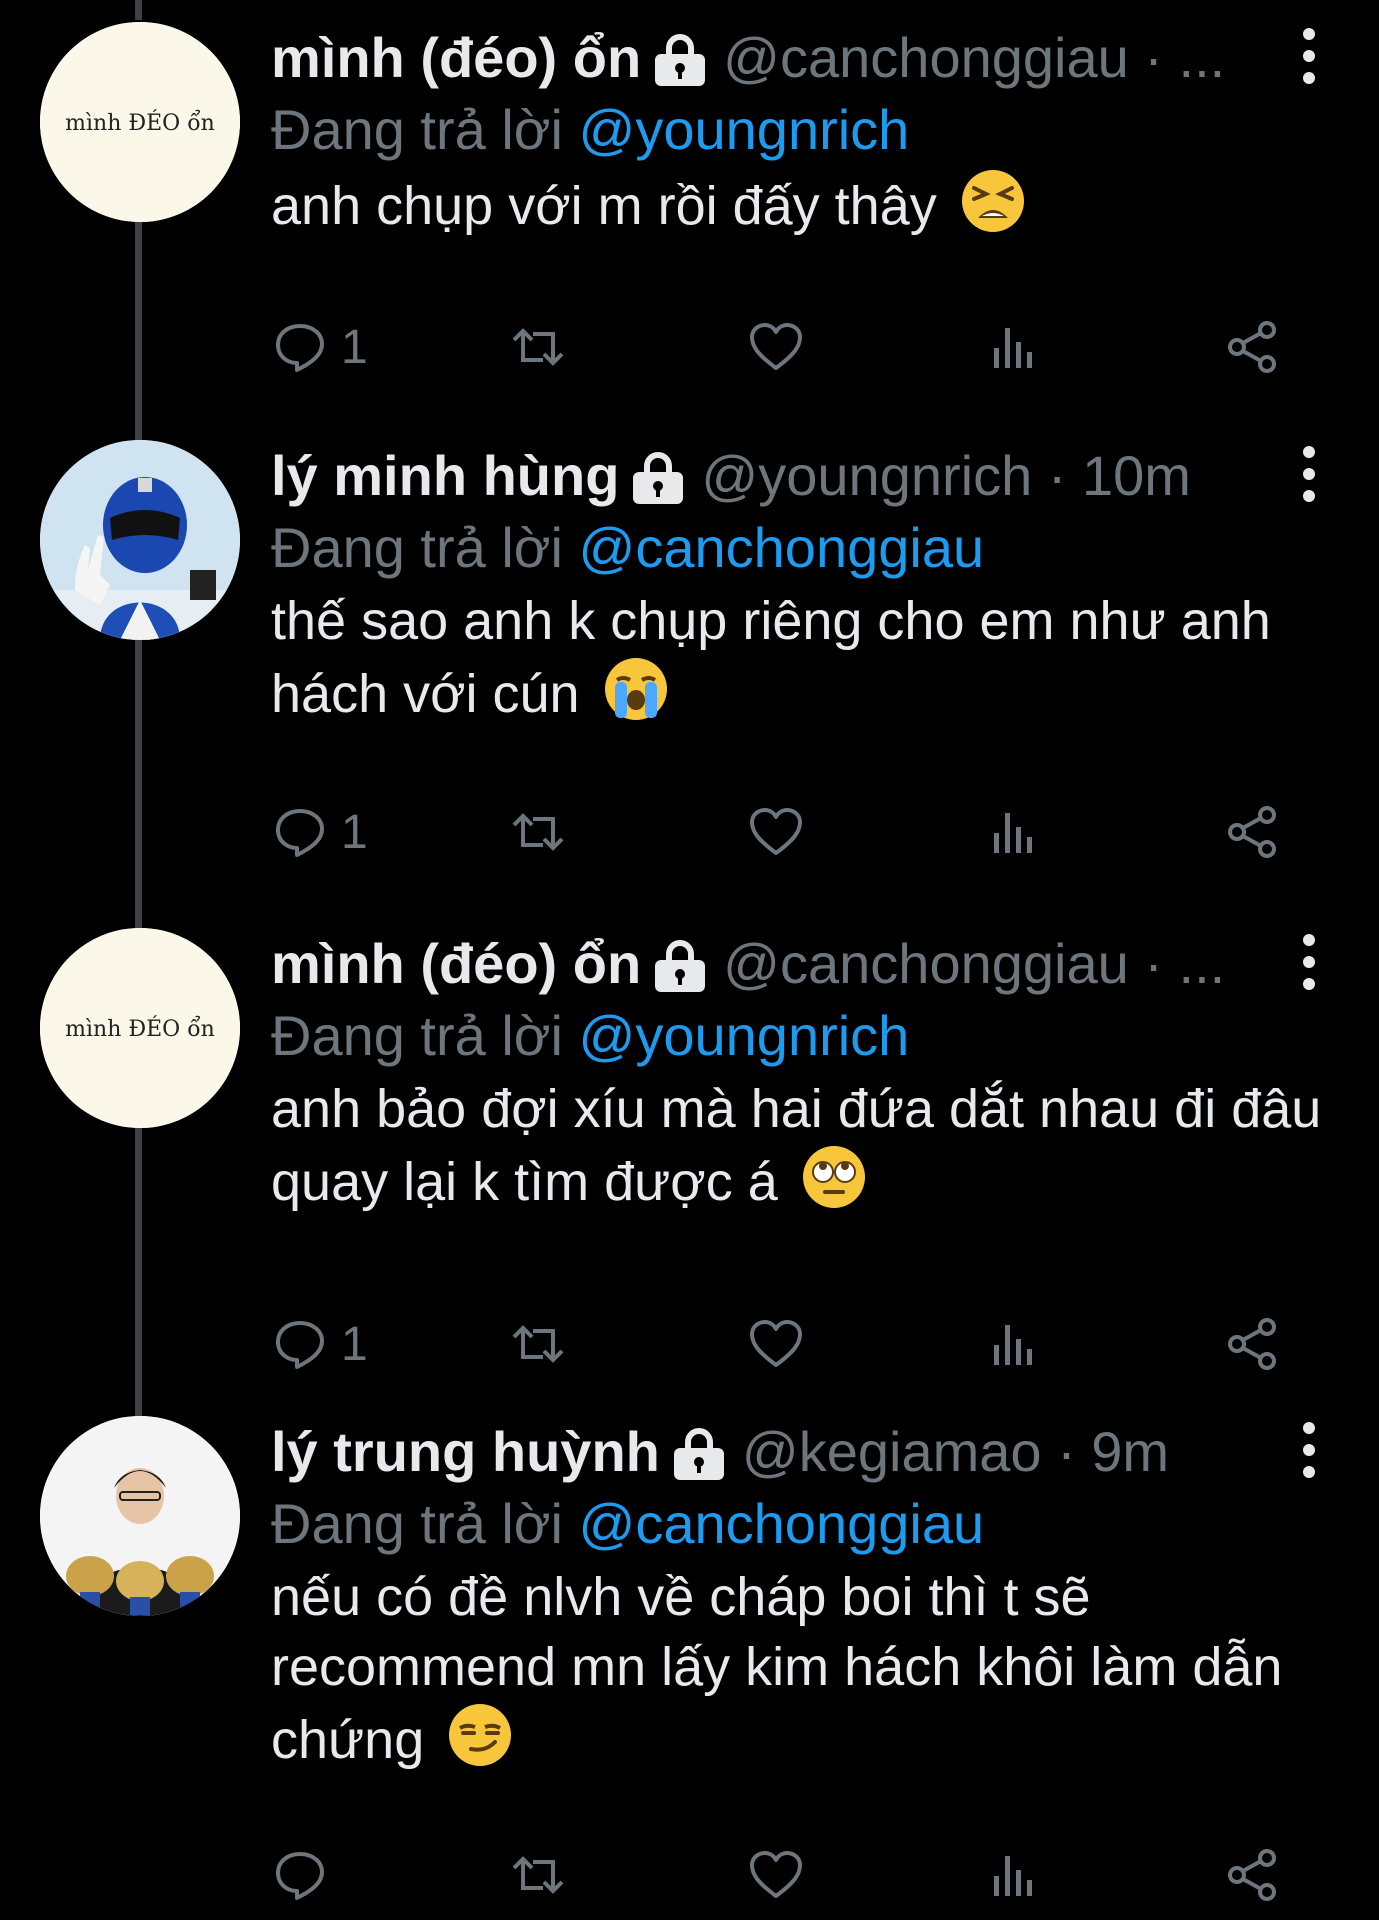  What do you see at coordinates (465, 1452) in the screenshot?
I see `display-name: lý trung huỳnh` at bounding box center [465, 1452].